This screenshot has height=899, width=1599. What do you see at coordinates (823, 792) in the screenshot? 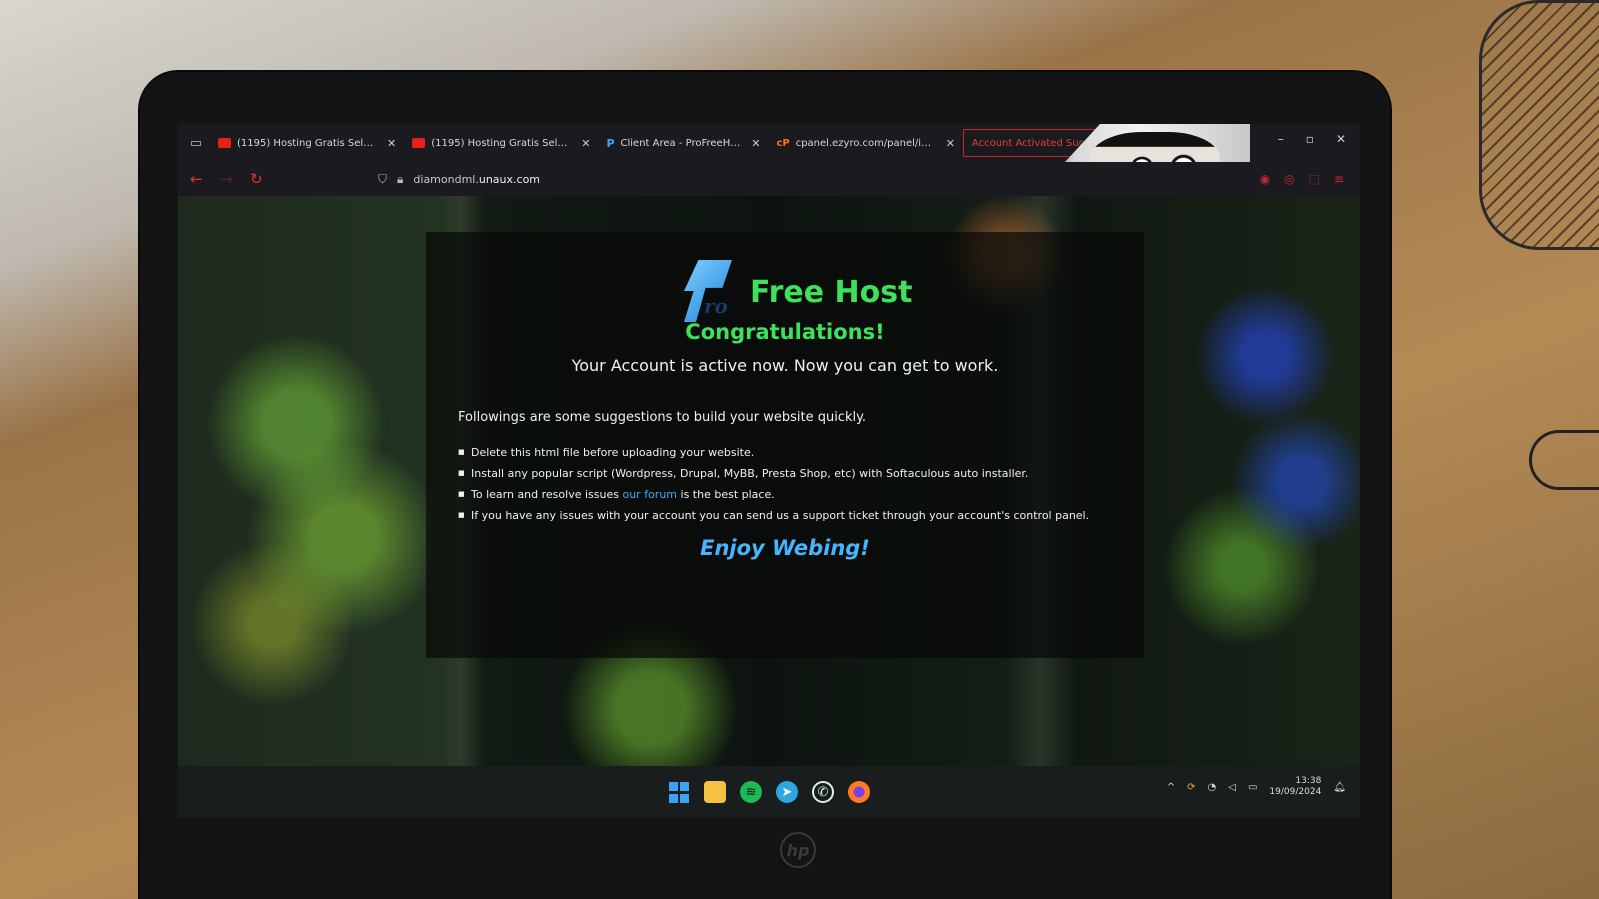
I see `whatsapp-icon: ✆` at bounding box center [823, 792].